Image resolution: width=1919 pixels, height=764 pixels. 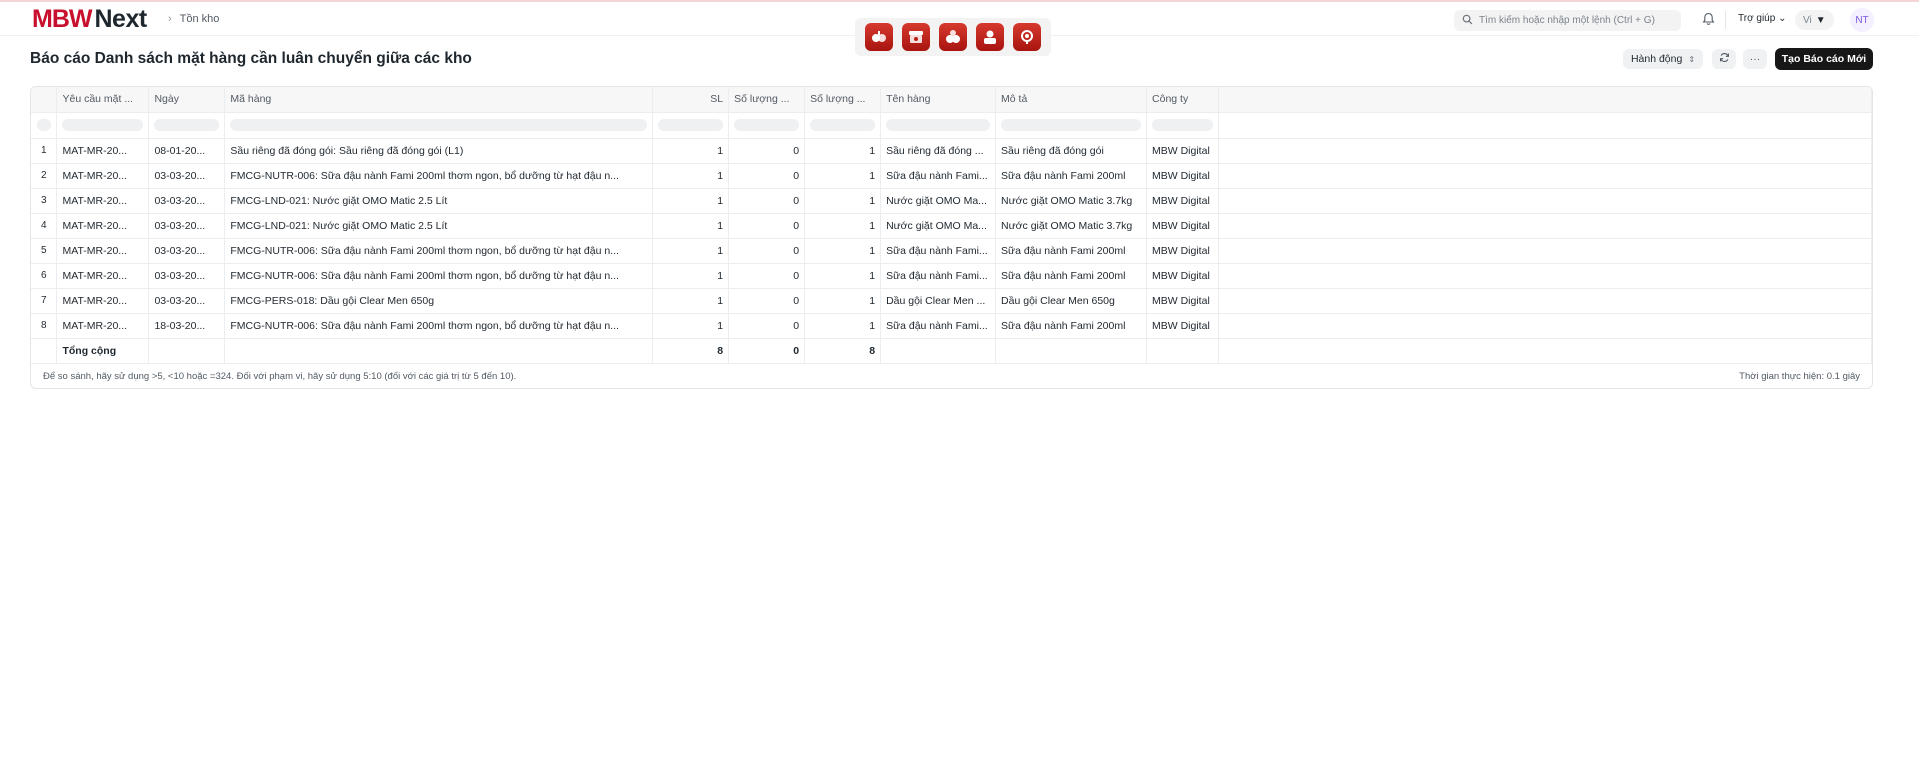 What do you see at coordinates (1862, 20) in the screenshot?
I see `avatar: NT` at bounding box center [1862, 20].